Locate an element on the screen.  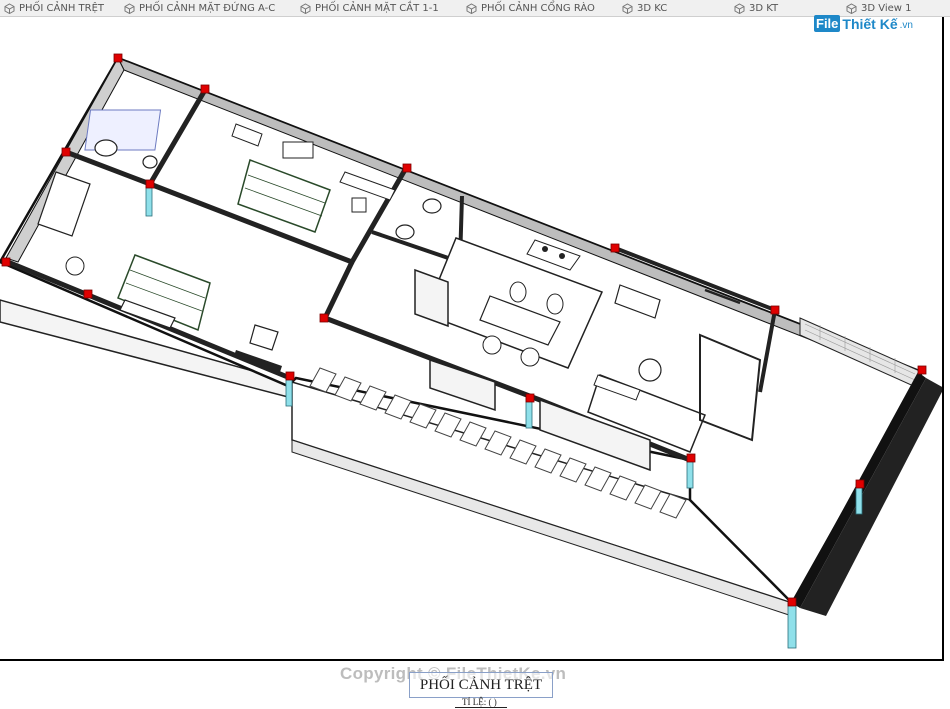
tab-3d-kt: 3D KT is located at coordinates (756, 8).